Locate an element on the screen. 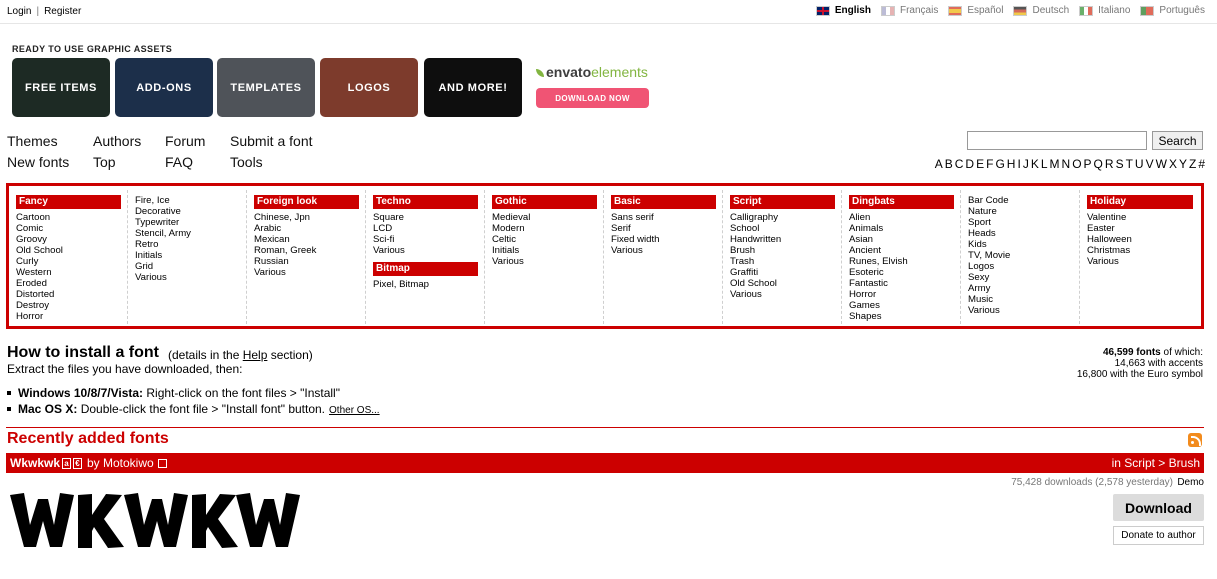 This screenshot has width=1217, height=579. subcategory-link: Curly is located at coordinates (68, 261).